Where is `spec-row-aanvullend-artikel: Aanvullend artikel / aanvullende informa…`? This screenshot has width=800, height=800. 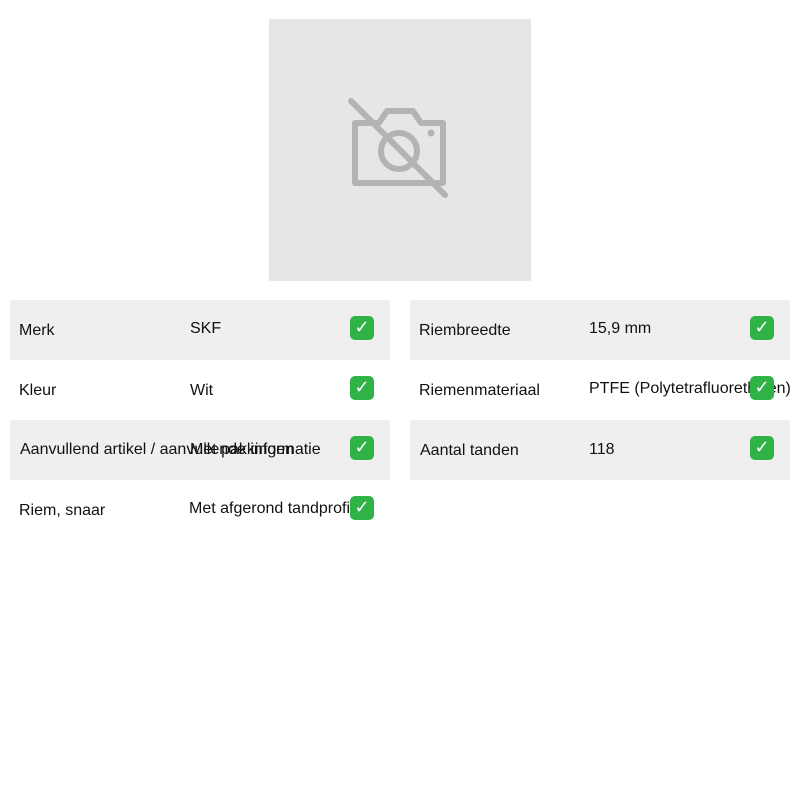
spec-row-aanvullend-artikel: Aanvullend artikel / aanvullende informa… is located at coordinates (200, 450).